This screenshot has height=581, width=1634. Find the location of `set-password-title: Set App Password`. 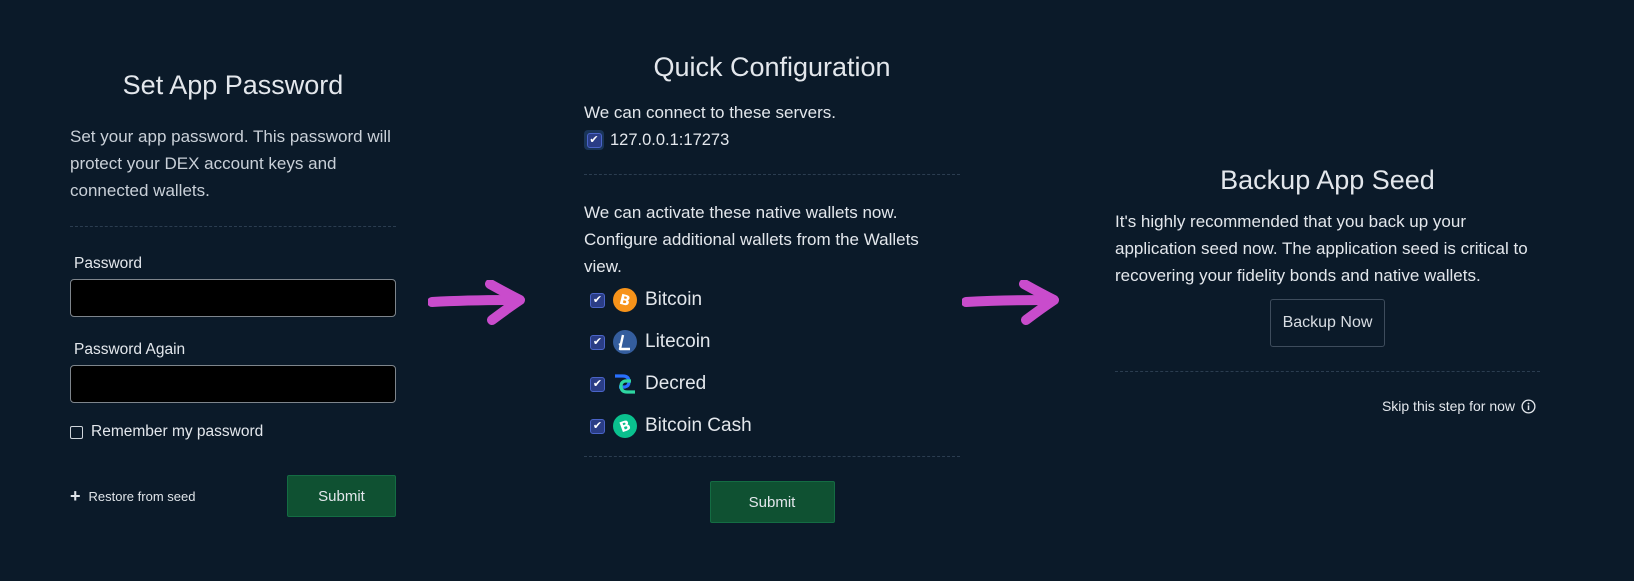

set-password-title: Set App Password is located at coordinates (233, 85).